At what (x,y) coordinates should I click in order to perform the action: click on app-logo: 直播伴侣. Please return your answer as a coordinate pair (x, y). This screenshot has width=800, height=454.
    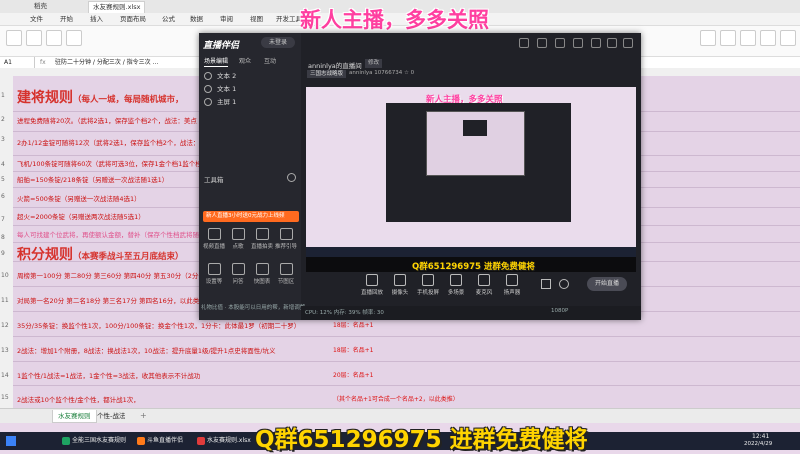
    Looking at the image, I should click on (221, 46).